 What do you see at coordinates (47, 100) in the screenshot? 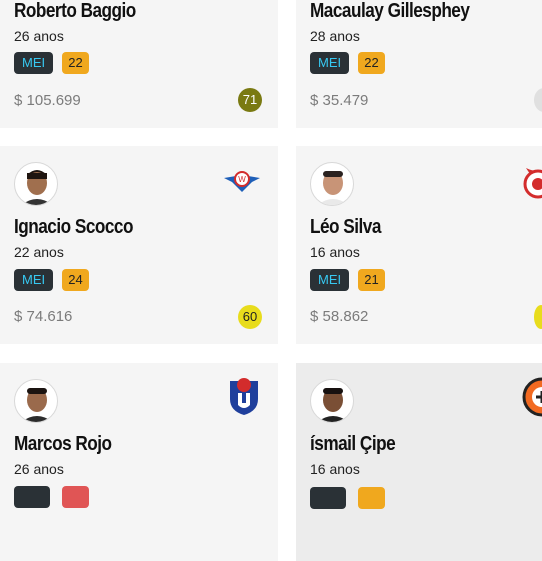
I see `player-price: $ 105.699` at bounding box center [47, 100].